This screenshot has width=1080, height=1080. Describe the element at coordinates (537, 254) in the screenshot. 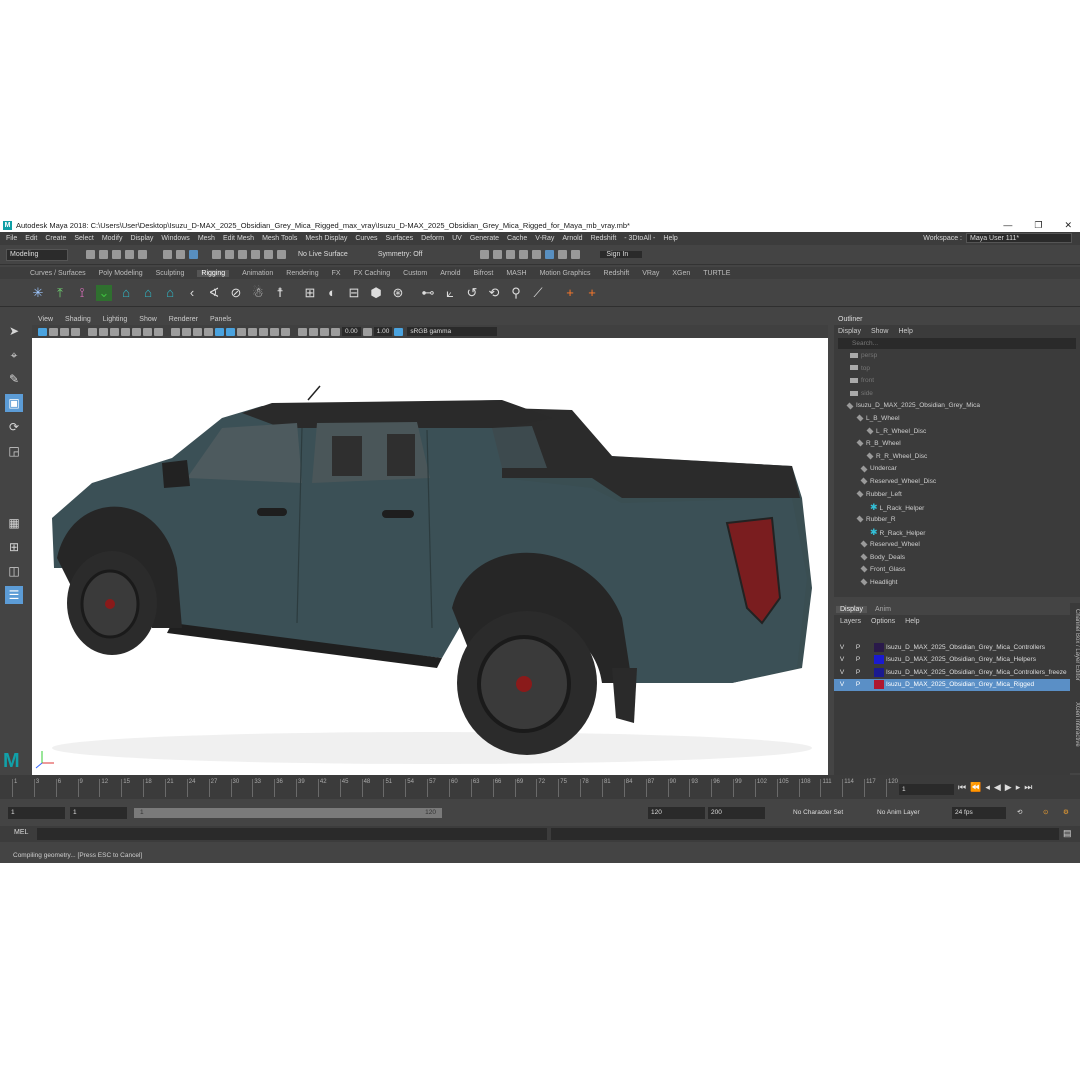

I see `hypershade-icon` at that location.